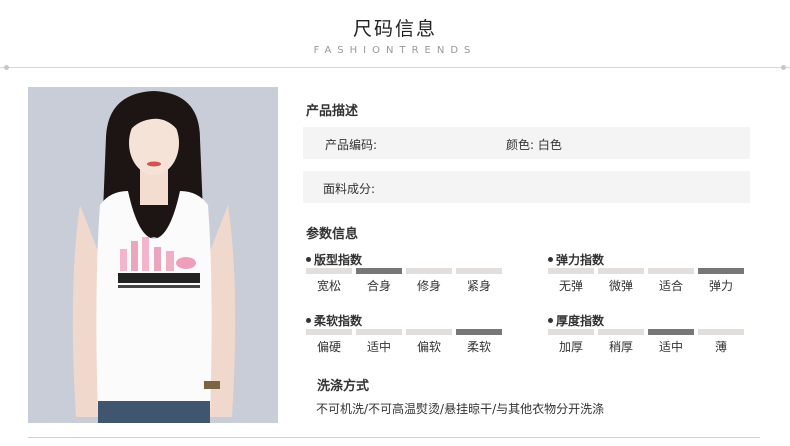 The height and width of the screenshot is (446, 790). I want to click on param-fit-label-4: 紧身, so click(478, 286).